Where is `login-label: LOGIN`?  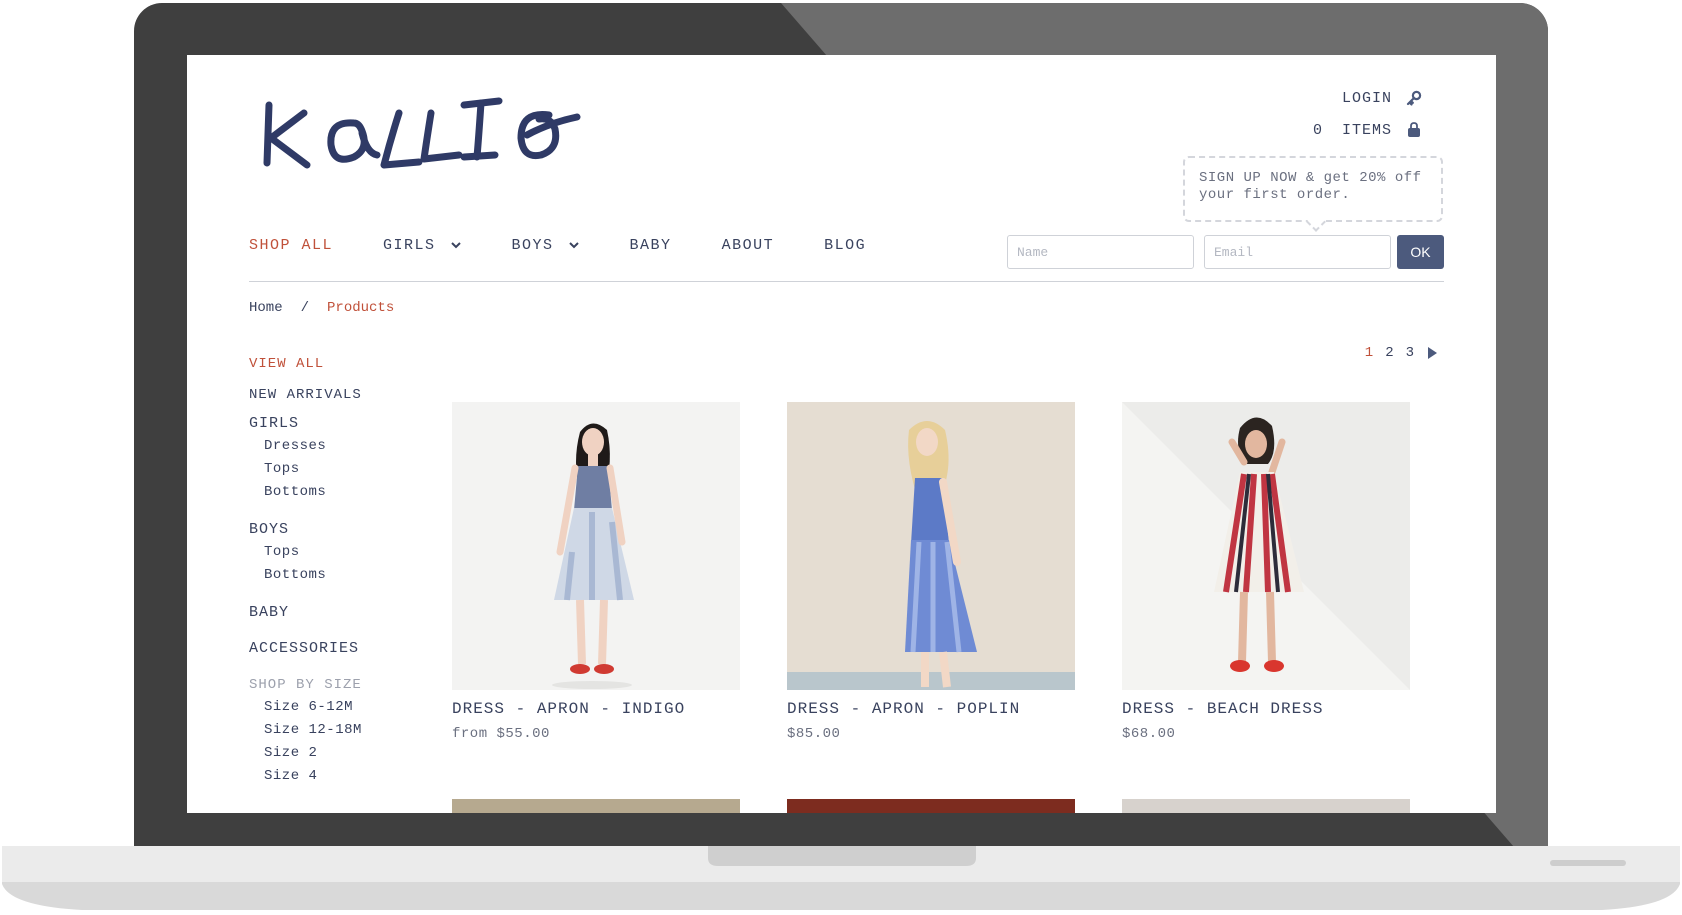 login-label: LOGIN is located at coordinates (1366, 98).